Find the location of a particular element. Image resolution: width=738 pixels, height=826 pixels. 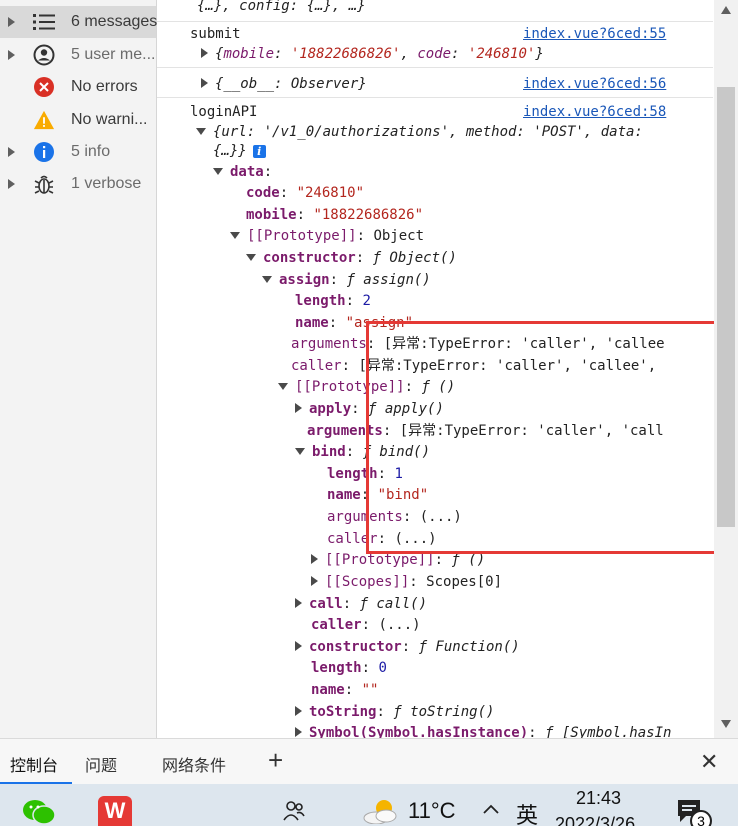

clock-time: 21:43 is located at coordinates (598, 798).